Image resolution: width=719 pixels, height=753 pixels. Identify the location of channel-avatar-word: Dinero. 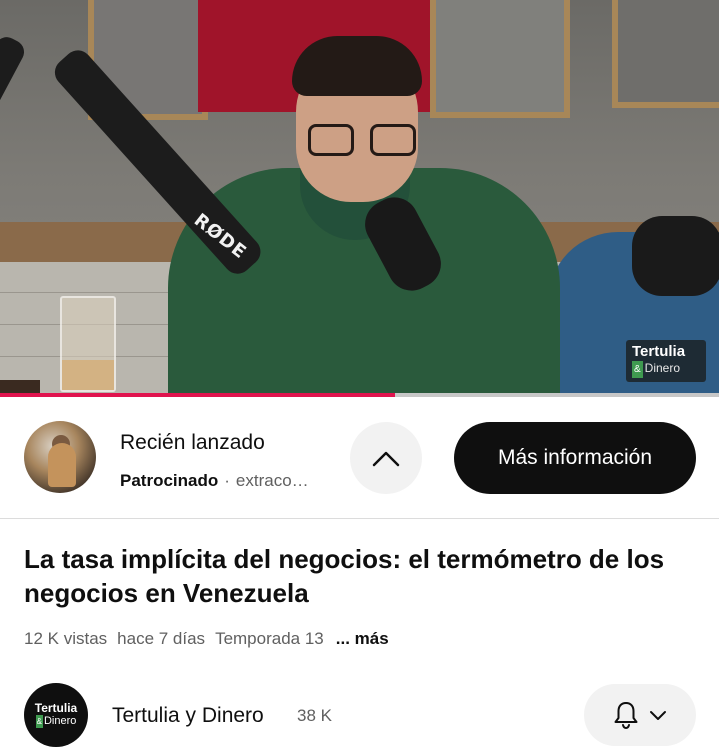
(60, 721).